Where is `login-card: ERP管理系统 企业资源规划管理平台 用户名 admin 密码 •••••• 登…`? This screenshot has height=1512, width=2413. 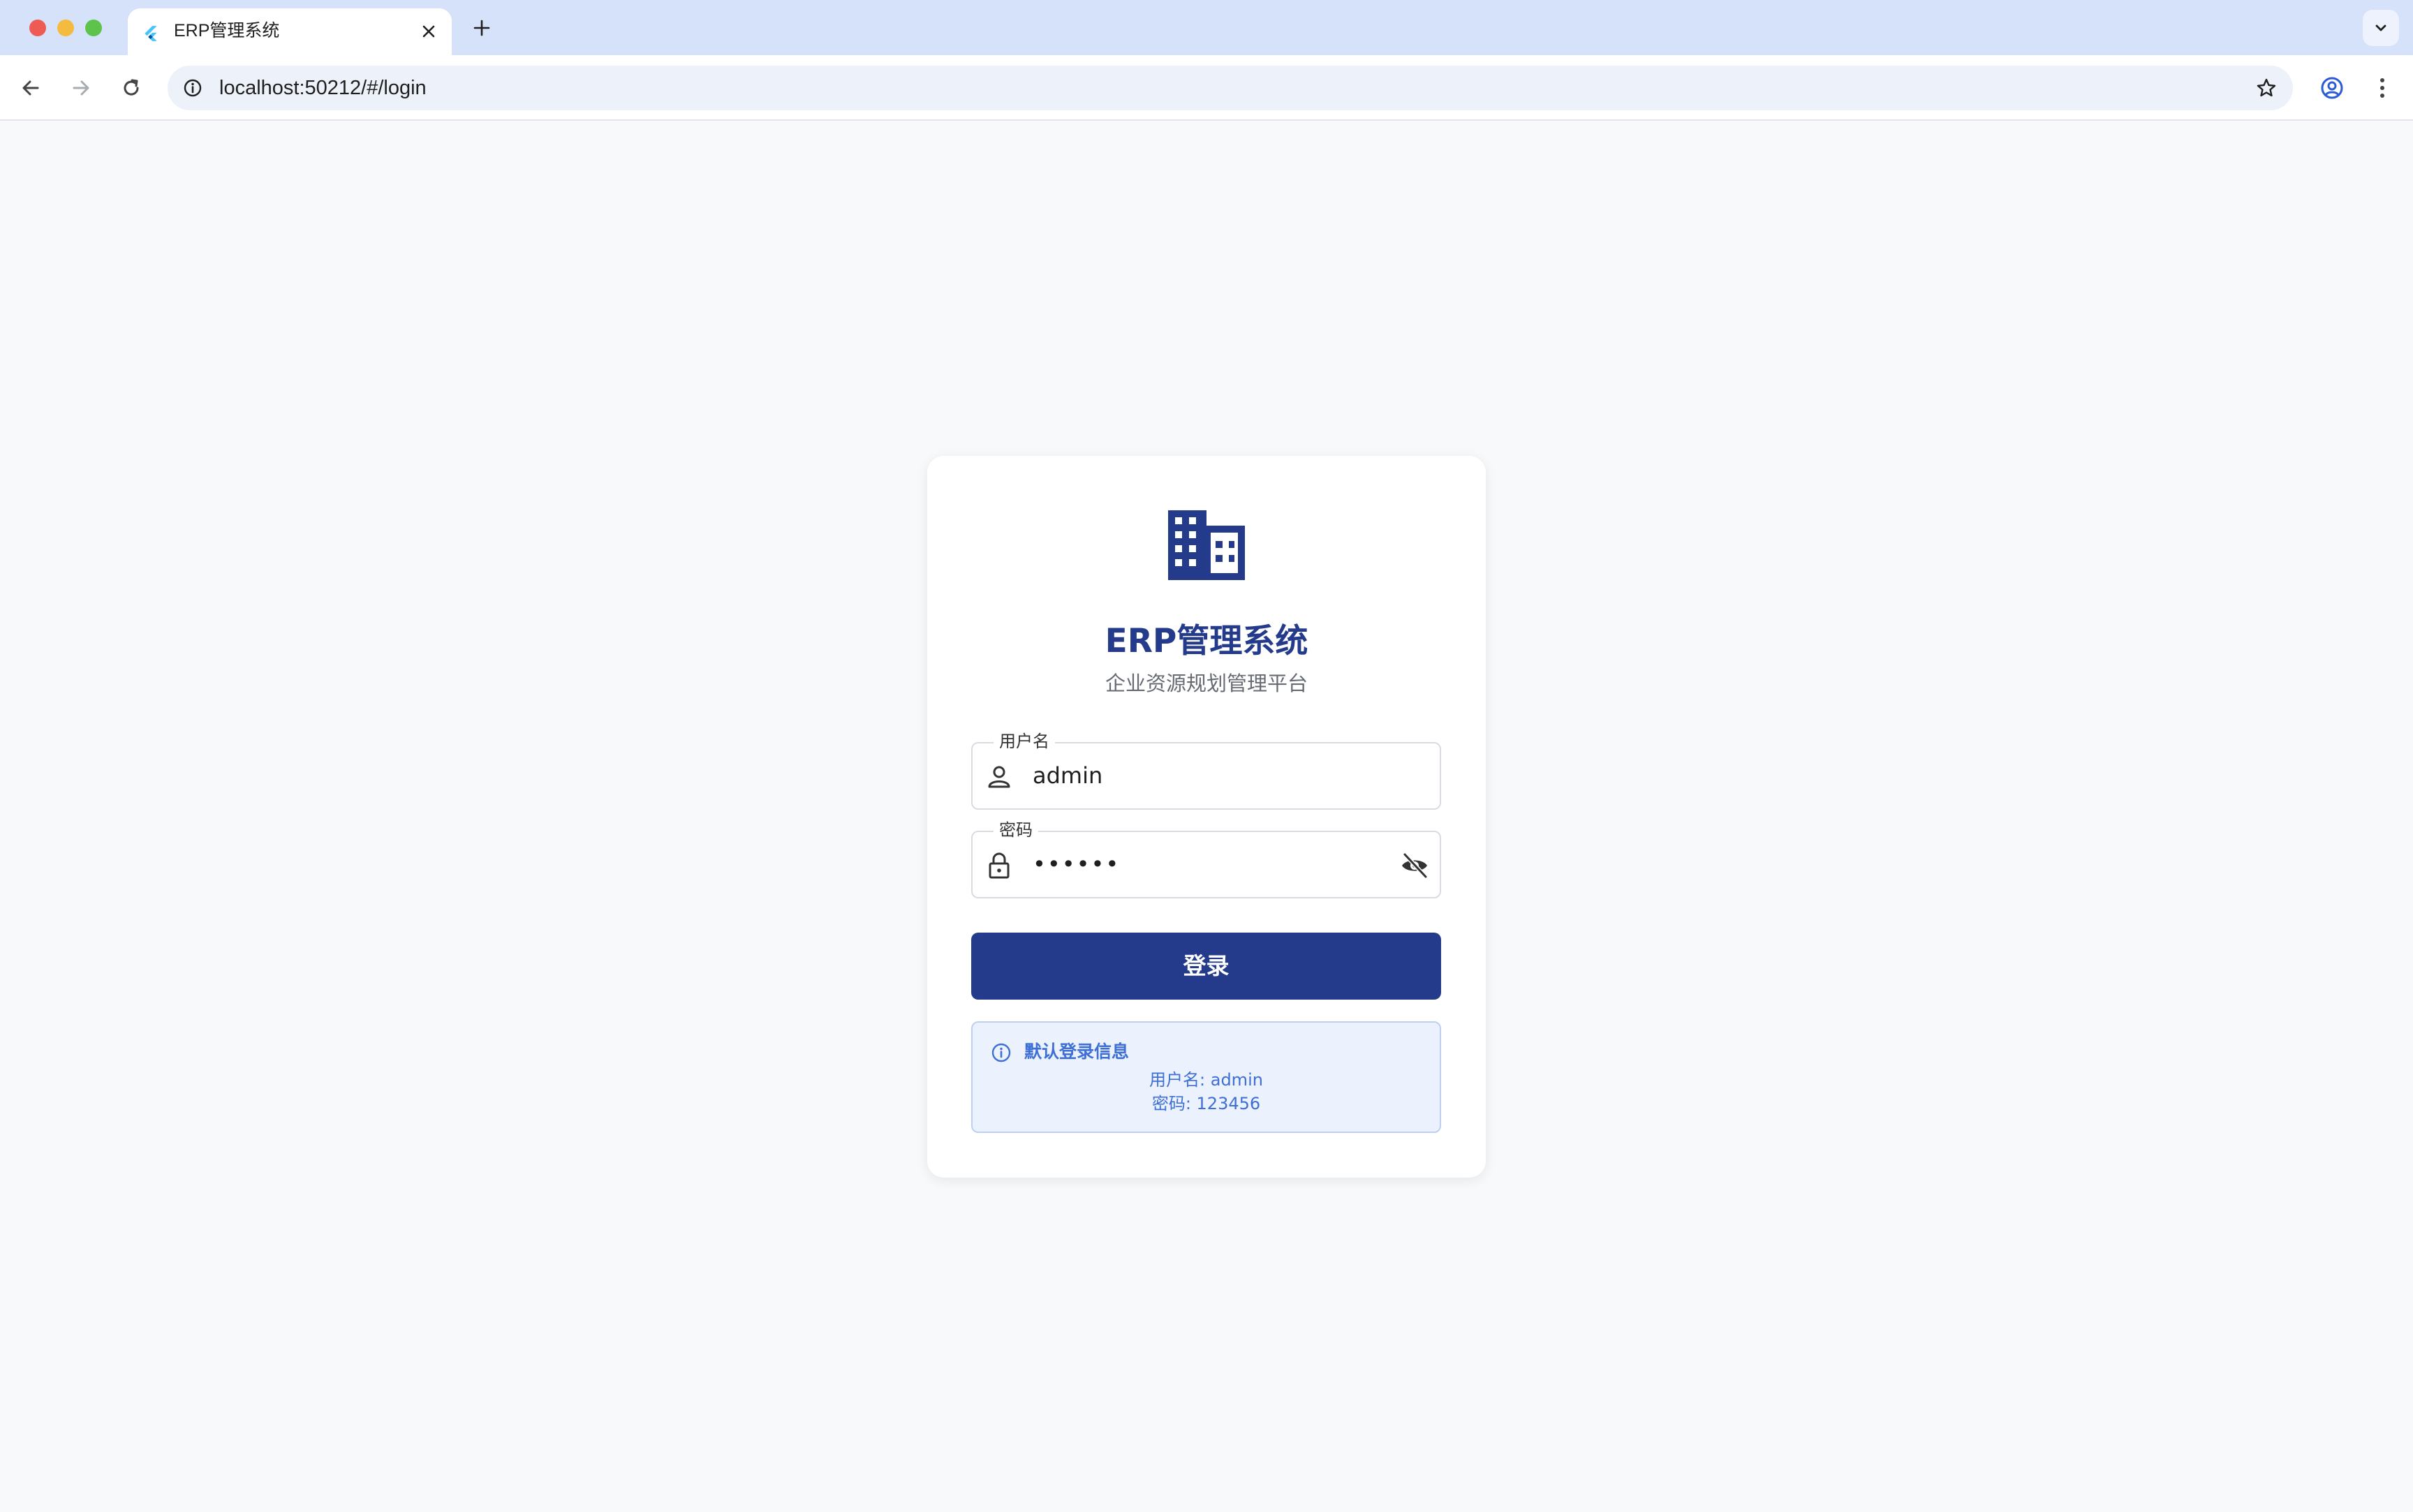 login-card: ERP管理系统 企业资源规划管理平台 用户名 admin 密码 •••••• 登… is located at coordinates (1206, 817).